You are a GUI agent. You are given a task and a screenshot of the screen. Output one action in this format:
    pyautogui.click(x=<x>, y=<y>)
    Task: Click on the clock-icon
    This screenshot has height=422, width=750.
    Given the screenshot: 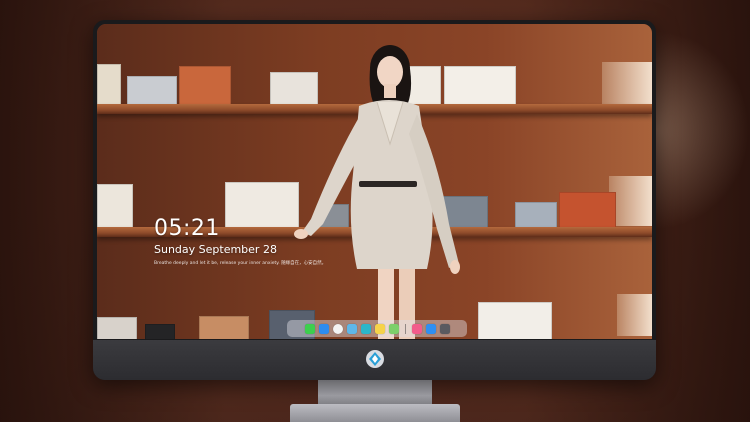 What is the action you would take?
    pyautogui.click(x=337, y=328)
    